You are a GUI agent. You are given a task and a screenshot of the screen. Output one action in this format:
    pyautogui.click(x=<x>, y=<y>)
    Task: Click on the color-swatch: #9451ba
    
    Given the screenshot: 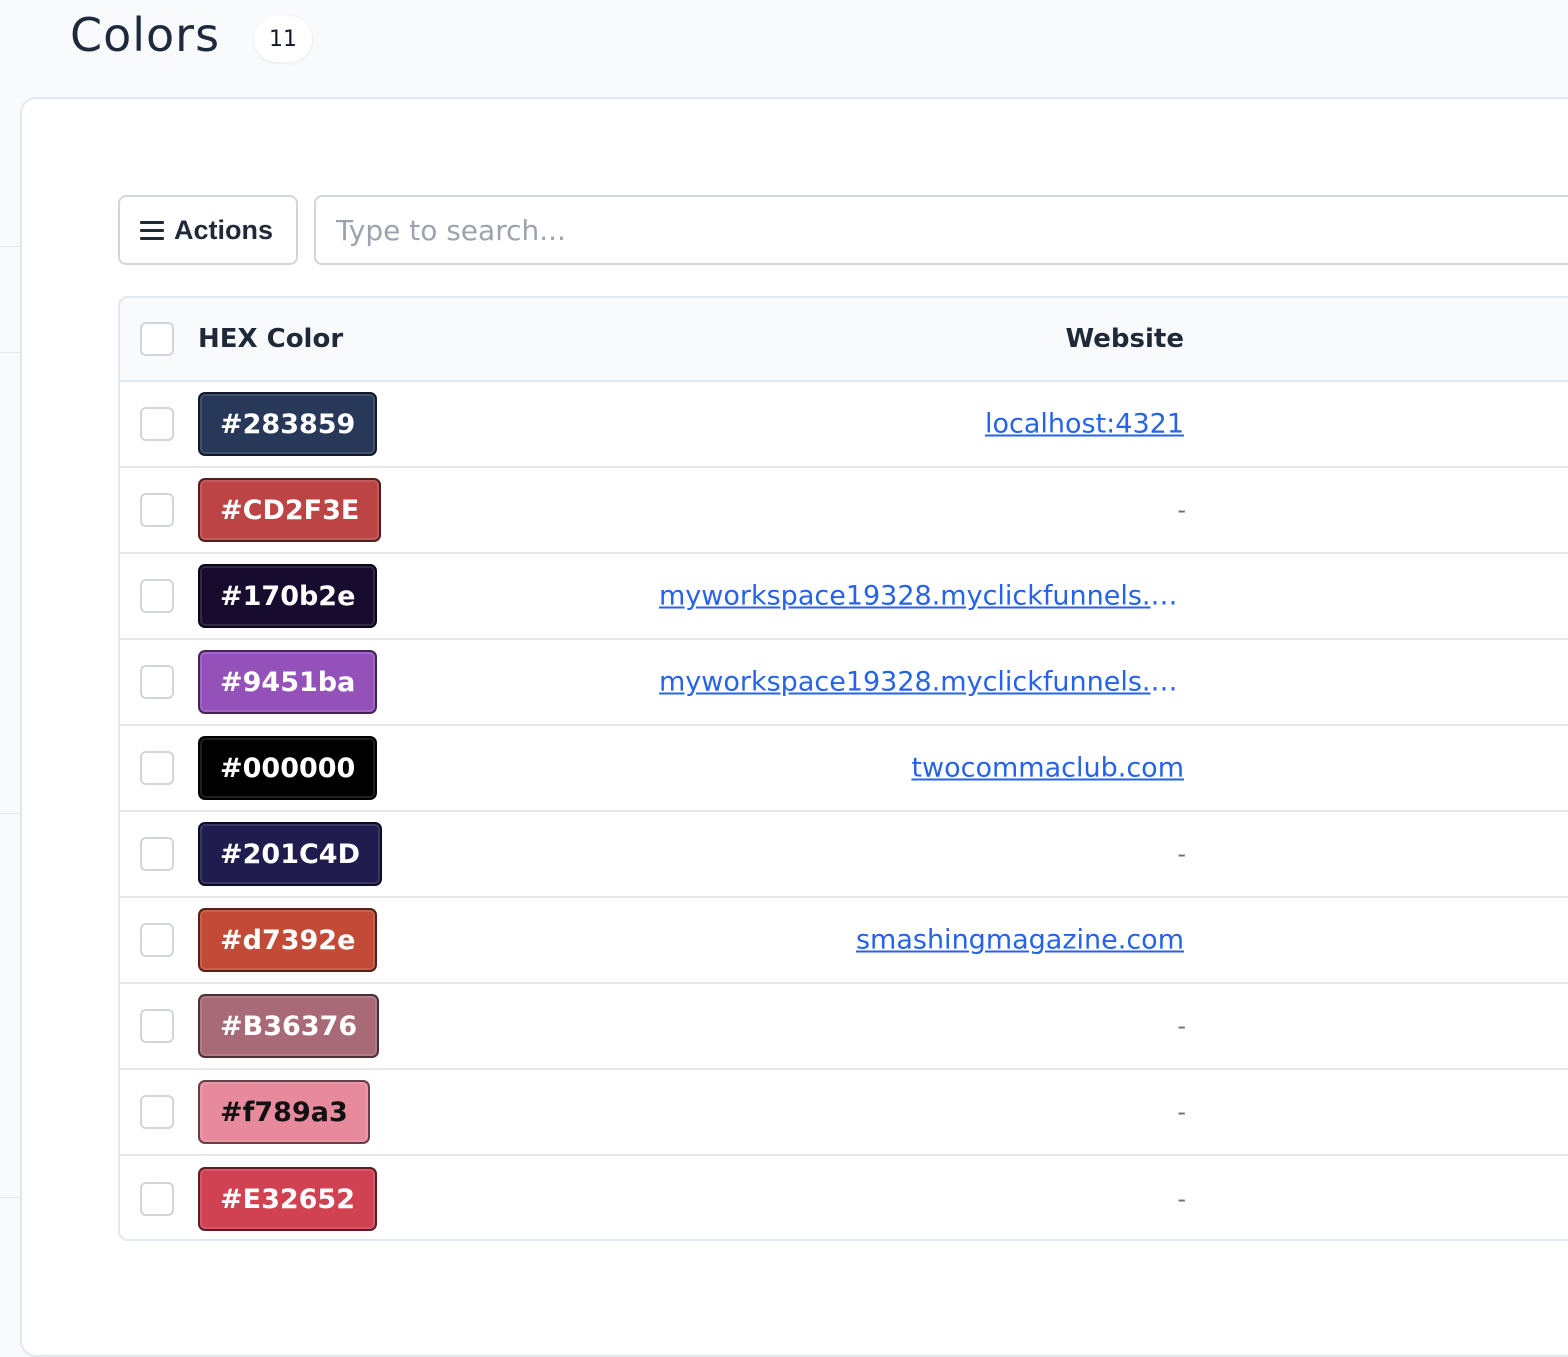 What is the action you would take?
    pyautogui.click(x=288, y=682)
    